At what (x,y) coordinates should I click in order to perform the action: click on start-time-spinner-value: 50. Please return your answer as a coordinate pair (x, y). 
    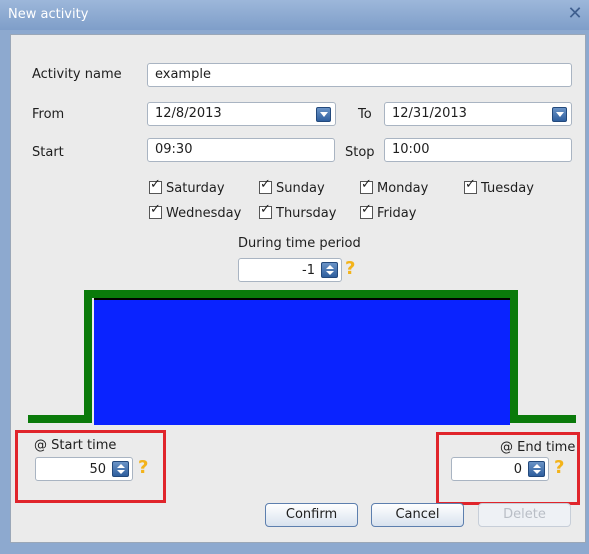
    Looking at the image, I should click on (97, 469).